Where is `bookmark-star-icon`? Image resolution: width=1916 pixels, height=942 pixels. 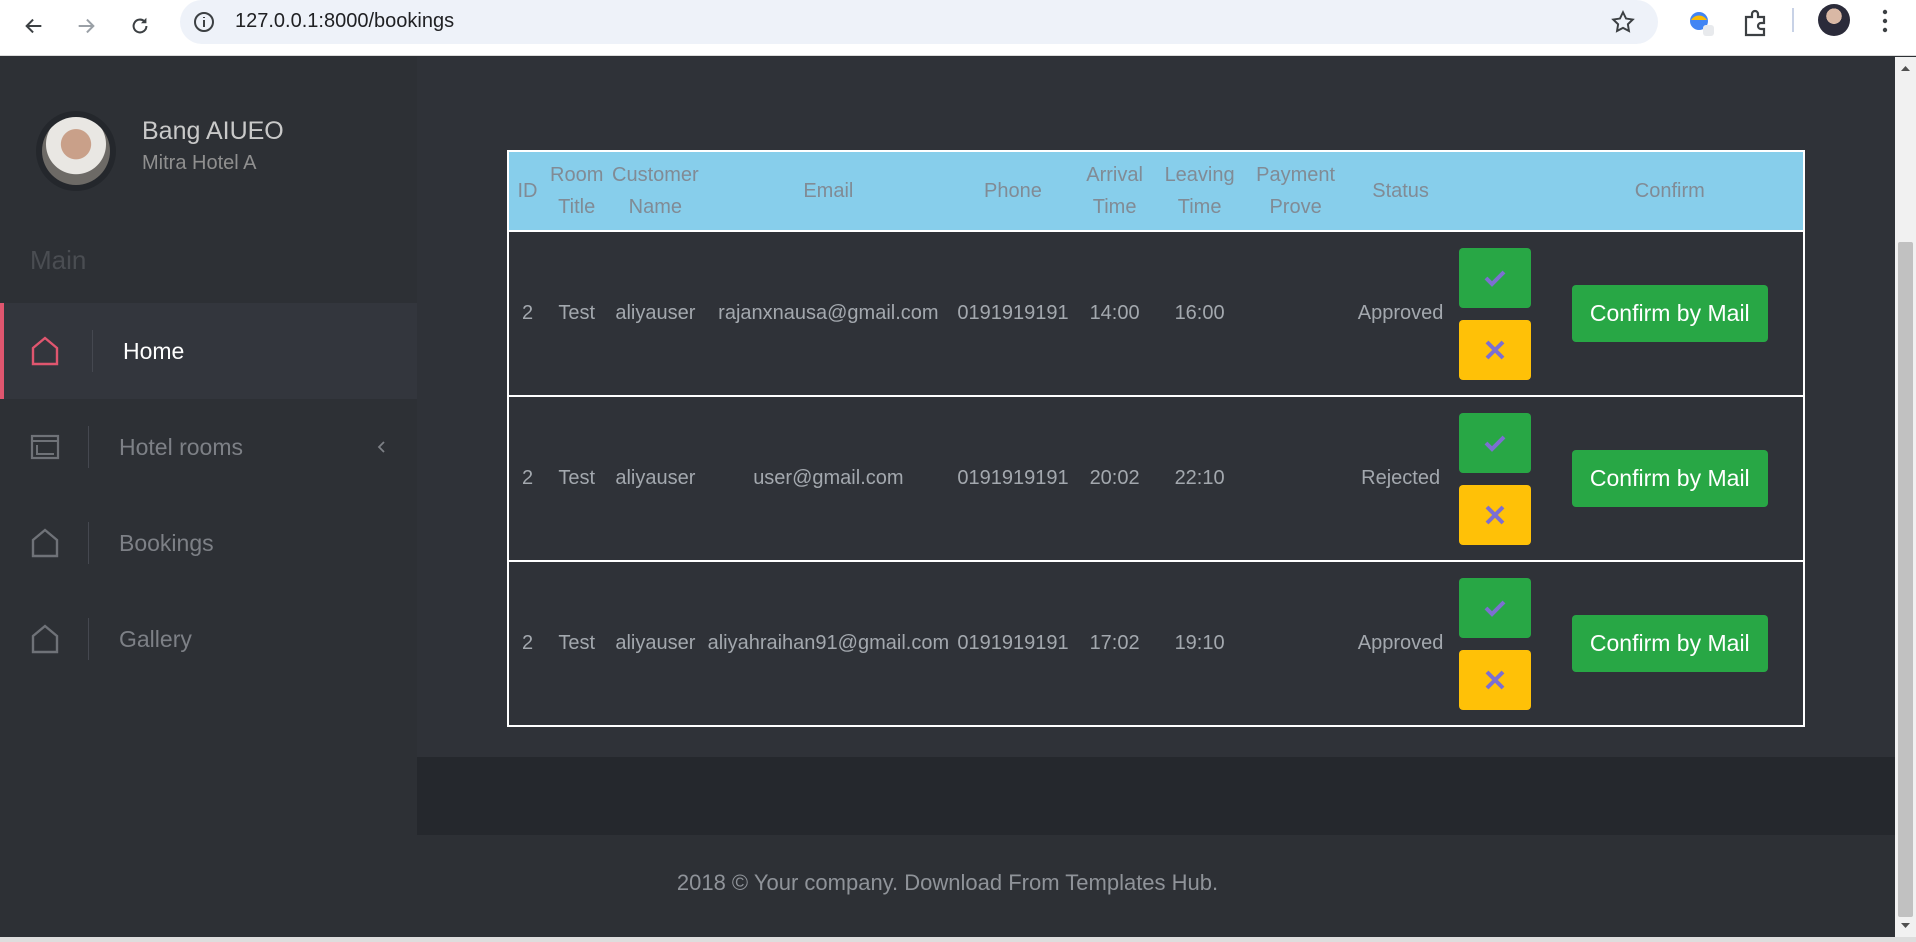
bookmark-star-icon is located at coordinates (1623, 22).